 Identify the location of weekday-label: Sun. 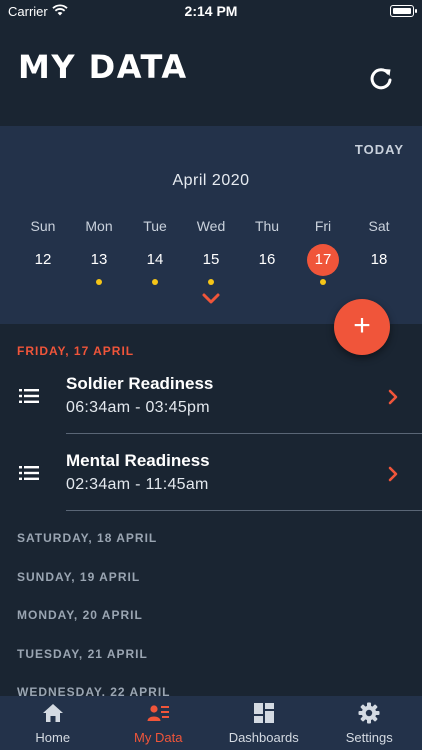
(43, 226).